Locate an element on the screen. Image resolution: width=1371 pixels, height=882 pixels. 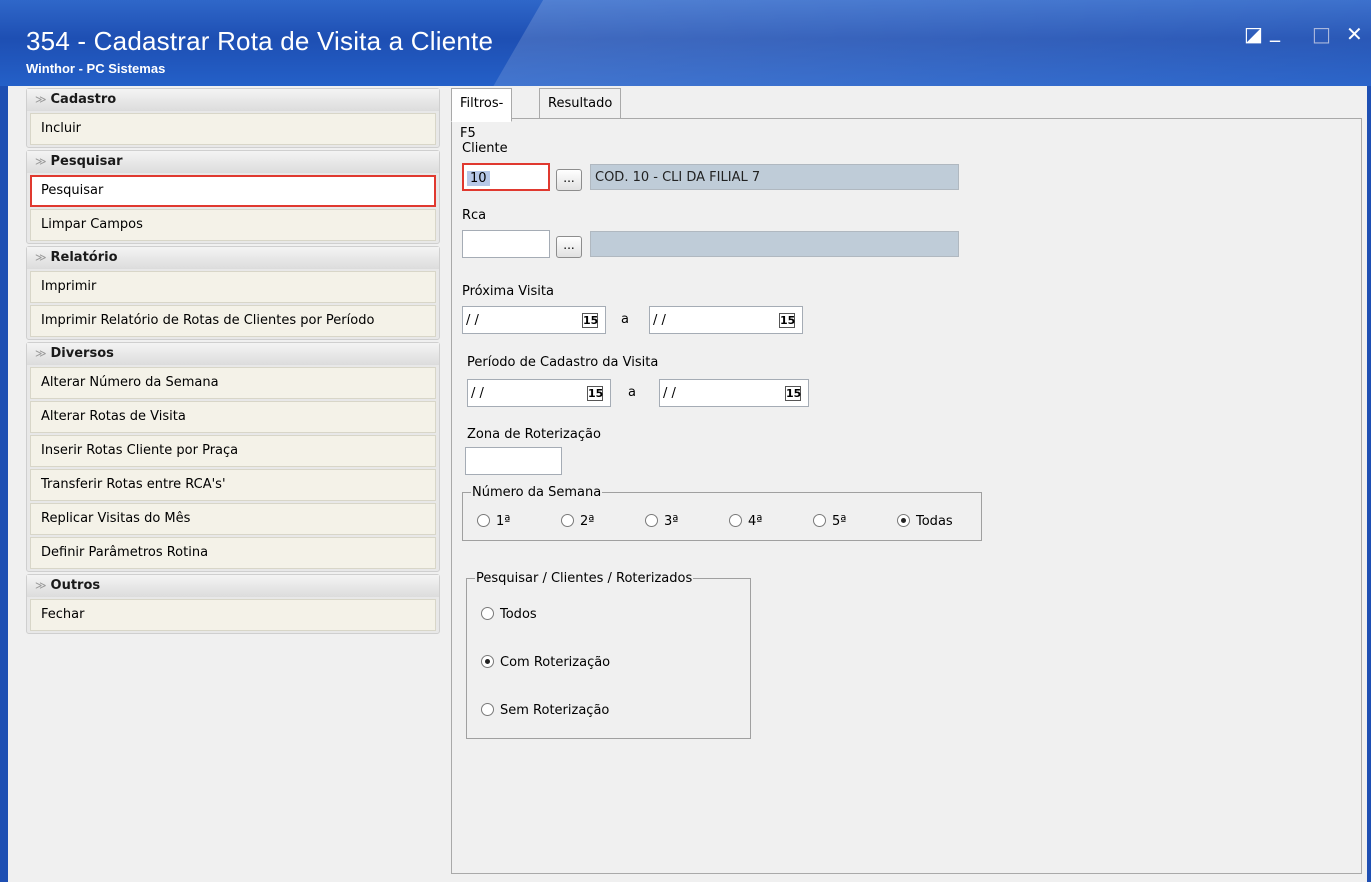
cliente-code-value: 10 is located at coordinates (478, 178).